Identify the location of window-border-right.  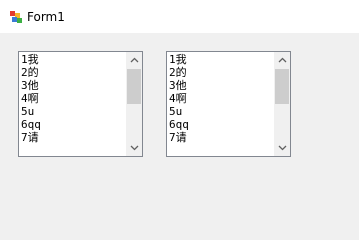
(355, 125).